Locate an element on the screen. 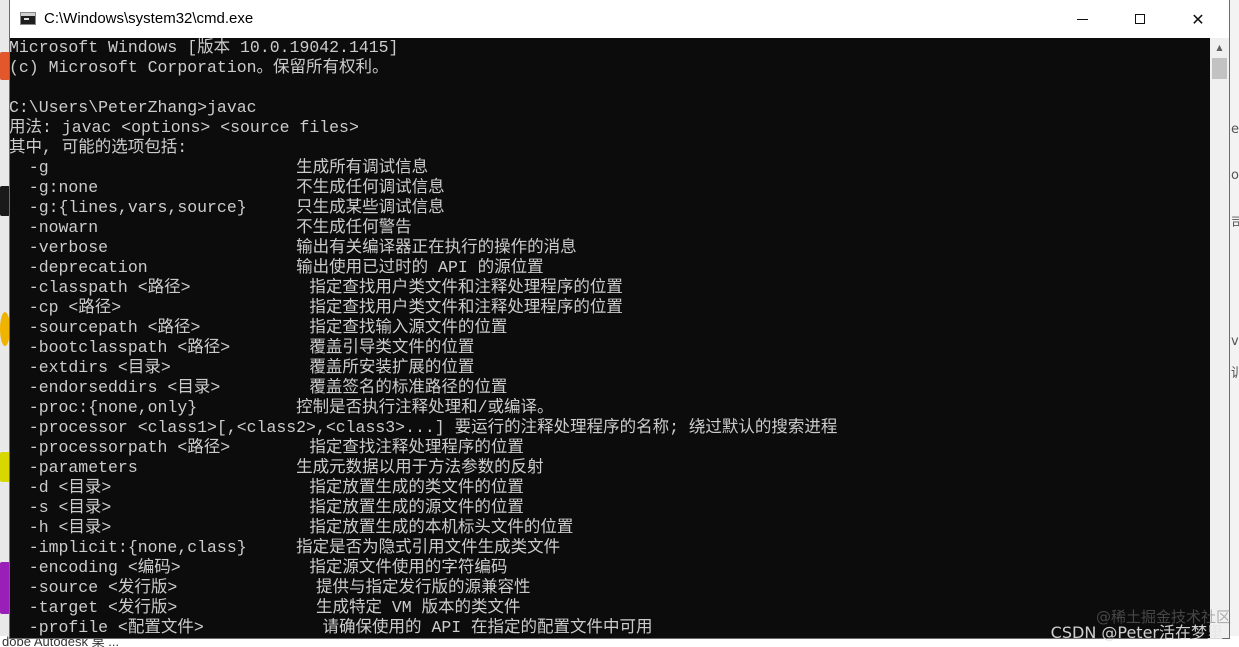  desktop-label-fragment: o is located at coordinates (1235, 175).